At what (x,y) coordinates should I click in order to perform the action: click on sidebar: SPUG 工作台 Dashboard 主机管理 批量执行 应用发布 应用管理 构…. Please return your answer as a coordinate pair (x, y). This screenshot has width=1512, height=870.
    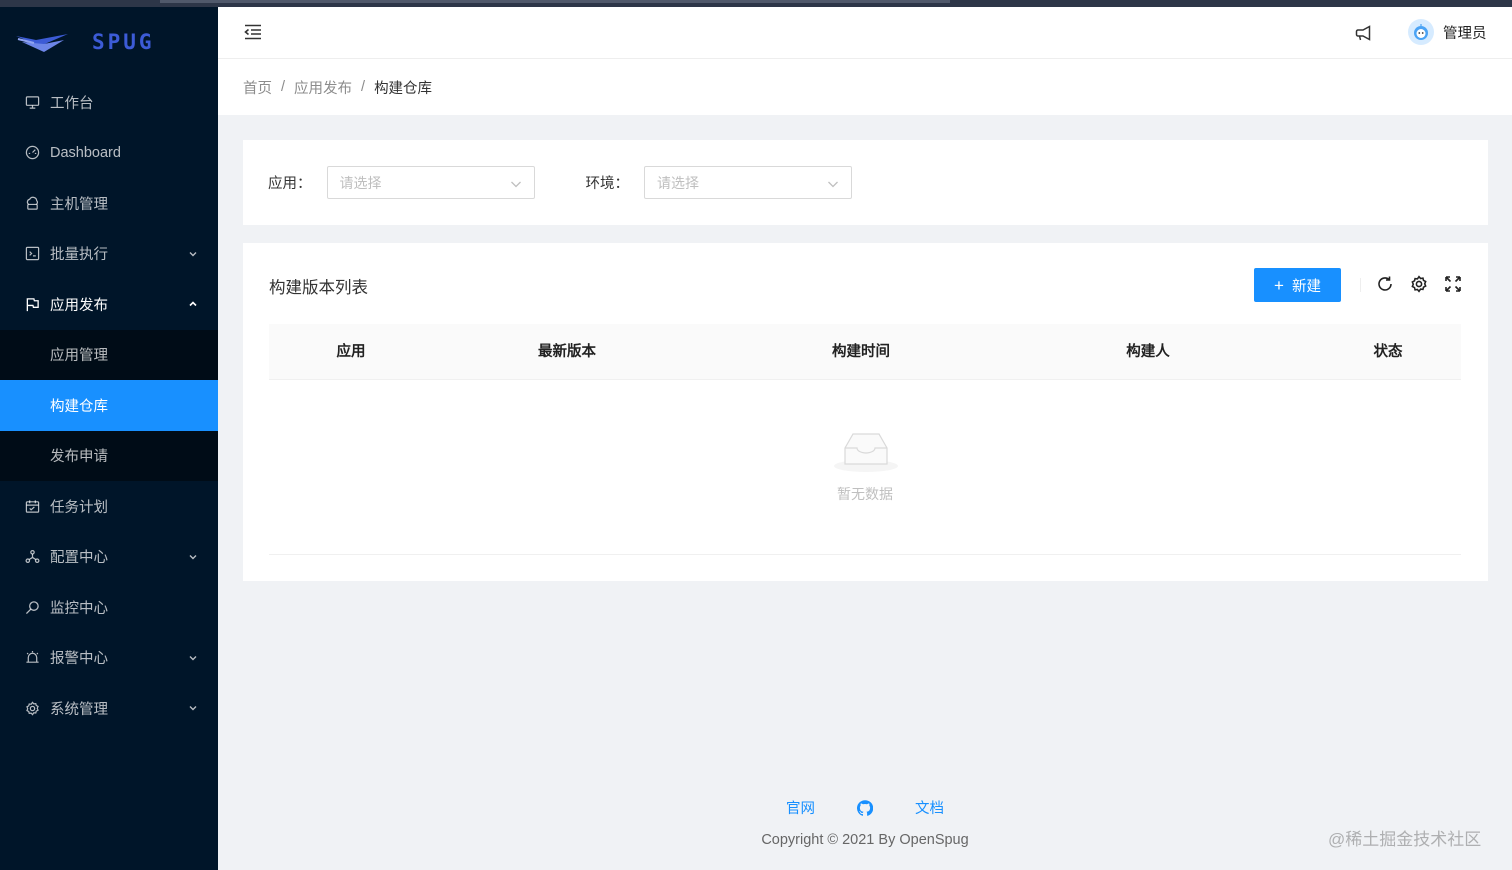
    Looking at the image, I should click on (109, 438).